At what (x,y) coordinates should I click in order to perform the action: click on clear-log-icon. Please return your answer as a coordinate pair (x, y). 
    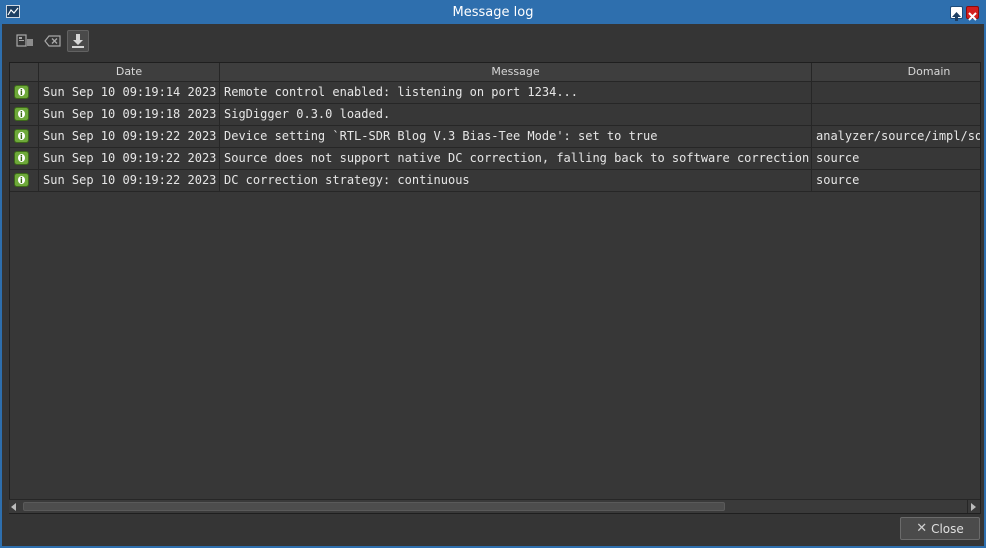
    Looking at the image, I should click on (52, 41).